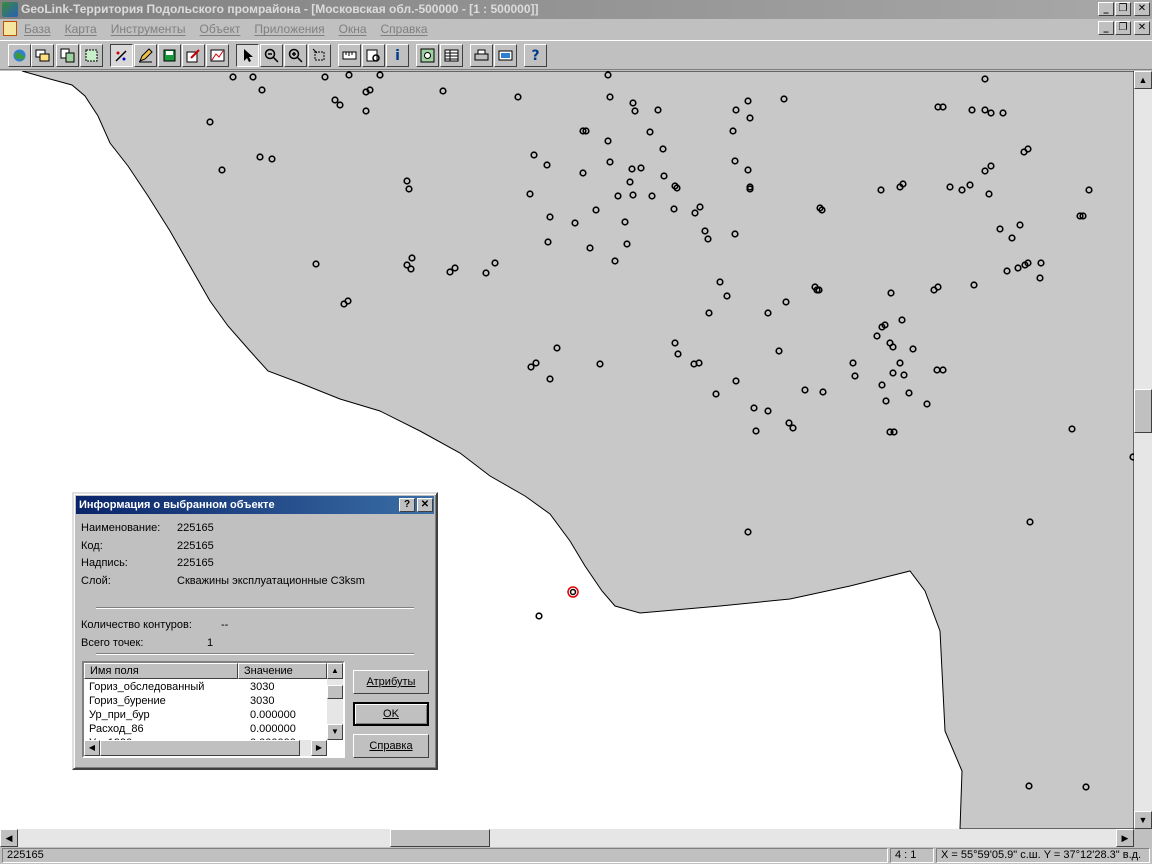 This screenshot has height=864, width=1152. I want to click on zoom-in-button, so click(295, 55).